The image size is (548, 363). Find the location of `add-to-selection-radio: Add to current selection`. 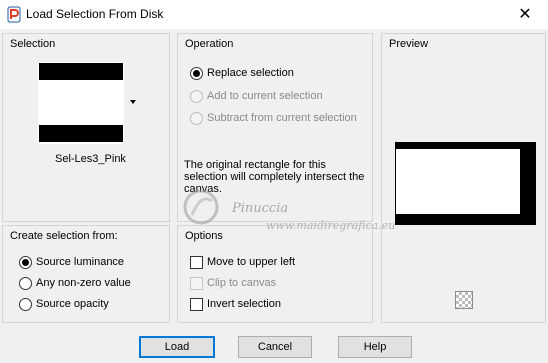

add-to-selection-radio: Add to current selection is located at coordinates (256, 96).